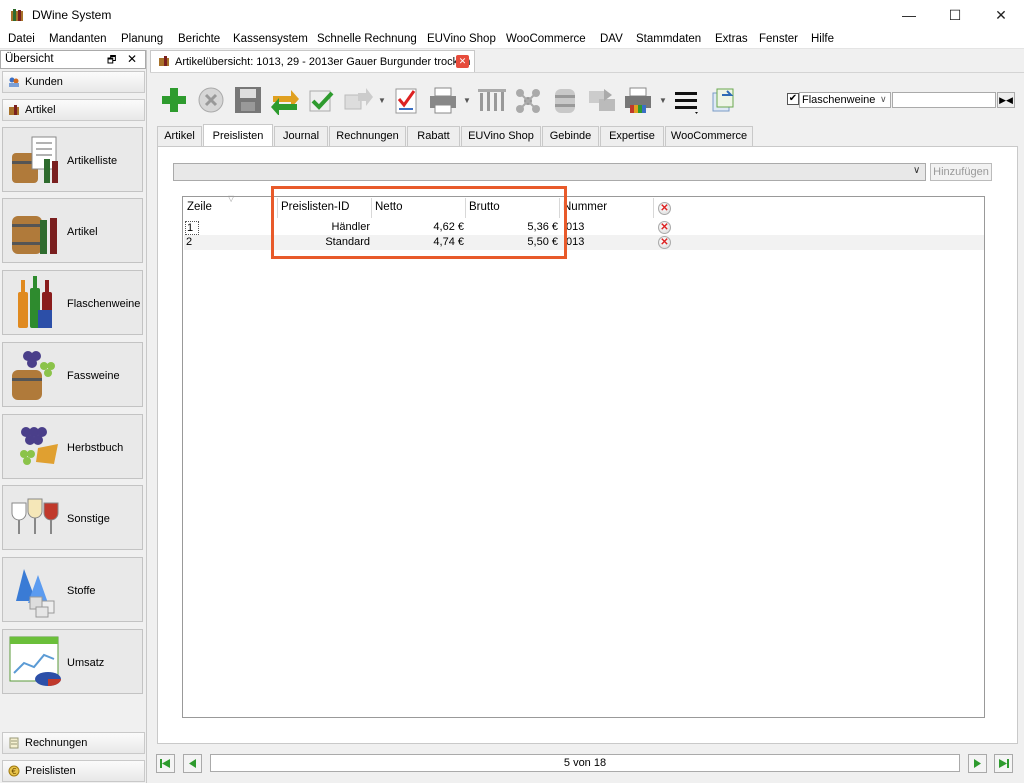 The image size is (1024, 783). I want to click on column-header-netto: Netto, so click(389, 207).